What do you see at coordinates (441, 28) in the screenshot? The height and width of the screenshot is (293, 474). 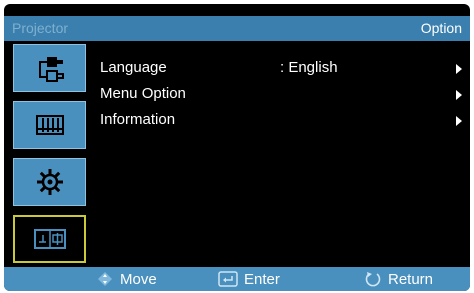 I see `menu-page-title: Option` at bounding box center [441, 28].